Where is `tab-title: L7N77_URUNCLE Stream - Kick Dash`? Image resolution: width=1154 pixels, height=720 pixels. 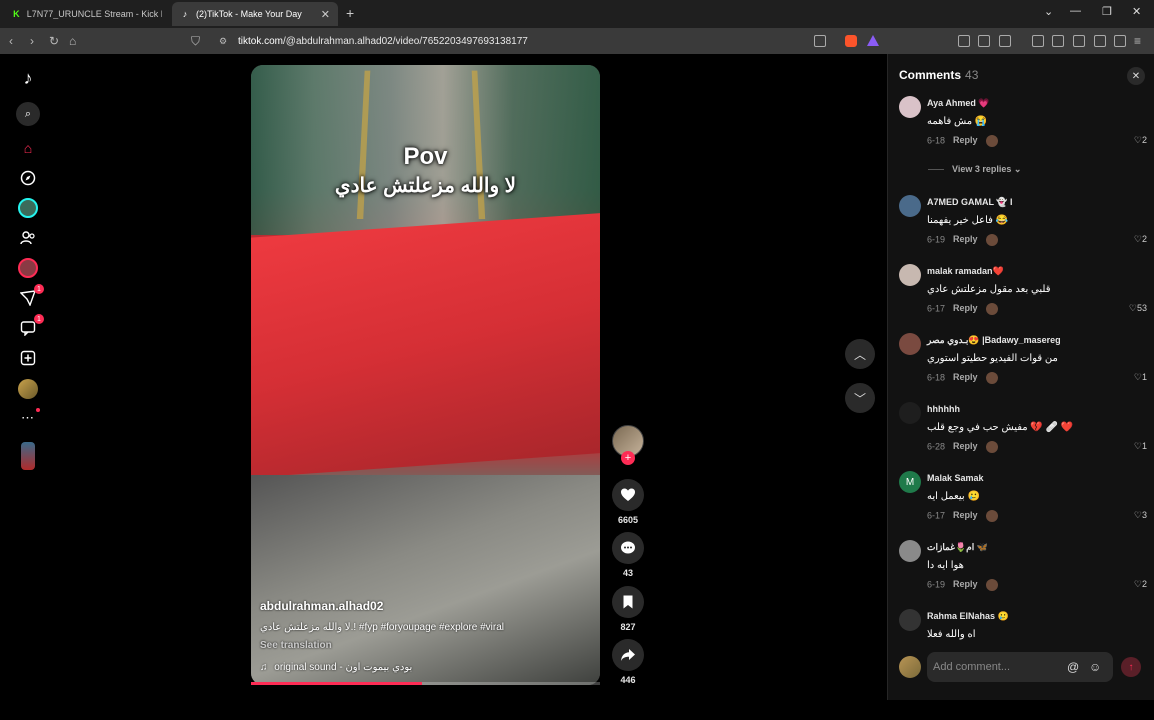 tab-title: L7N77_URUNCLE Stream - Kick Dash is located at coordinates (94, 14).